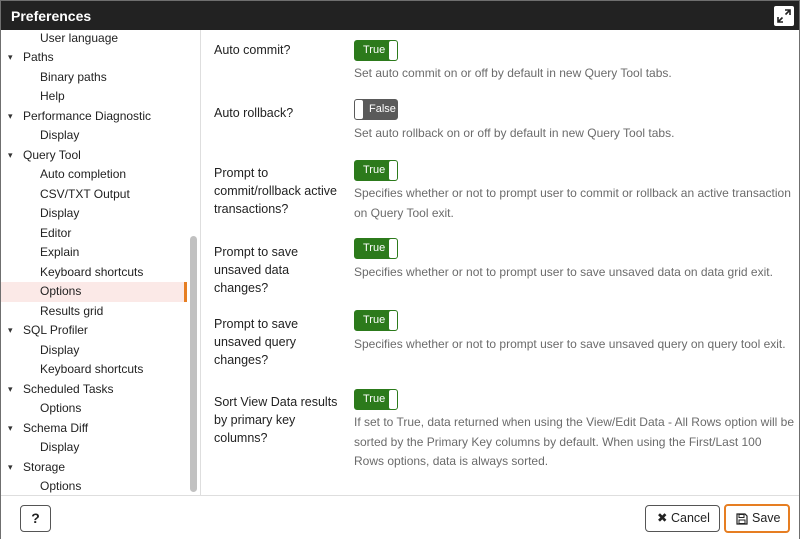 Image resolution: width=800 pixels, height=539 pixels. I want to click on auto-rollback-toggle: False, so click(376, 109).